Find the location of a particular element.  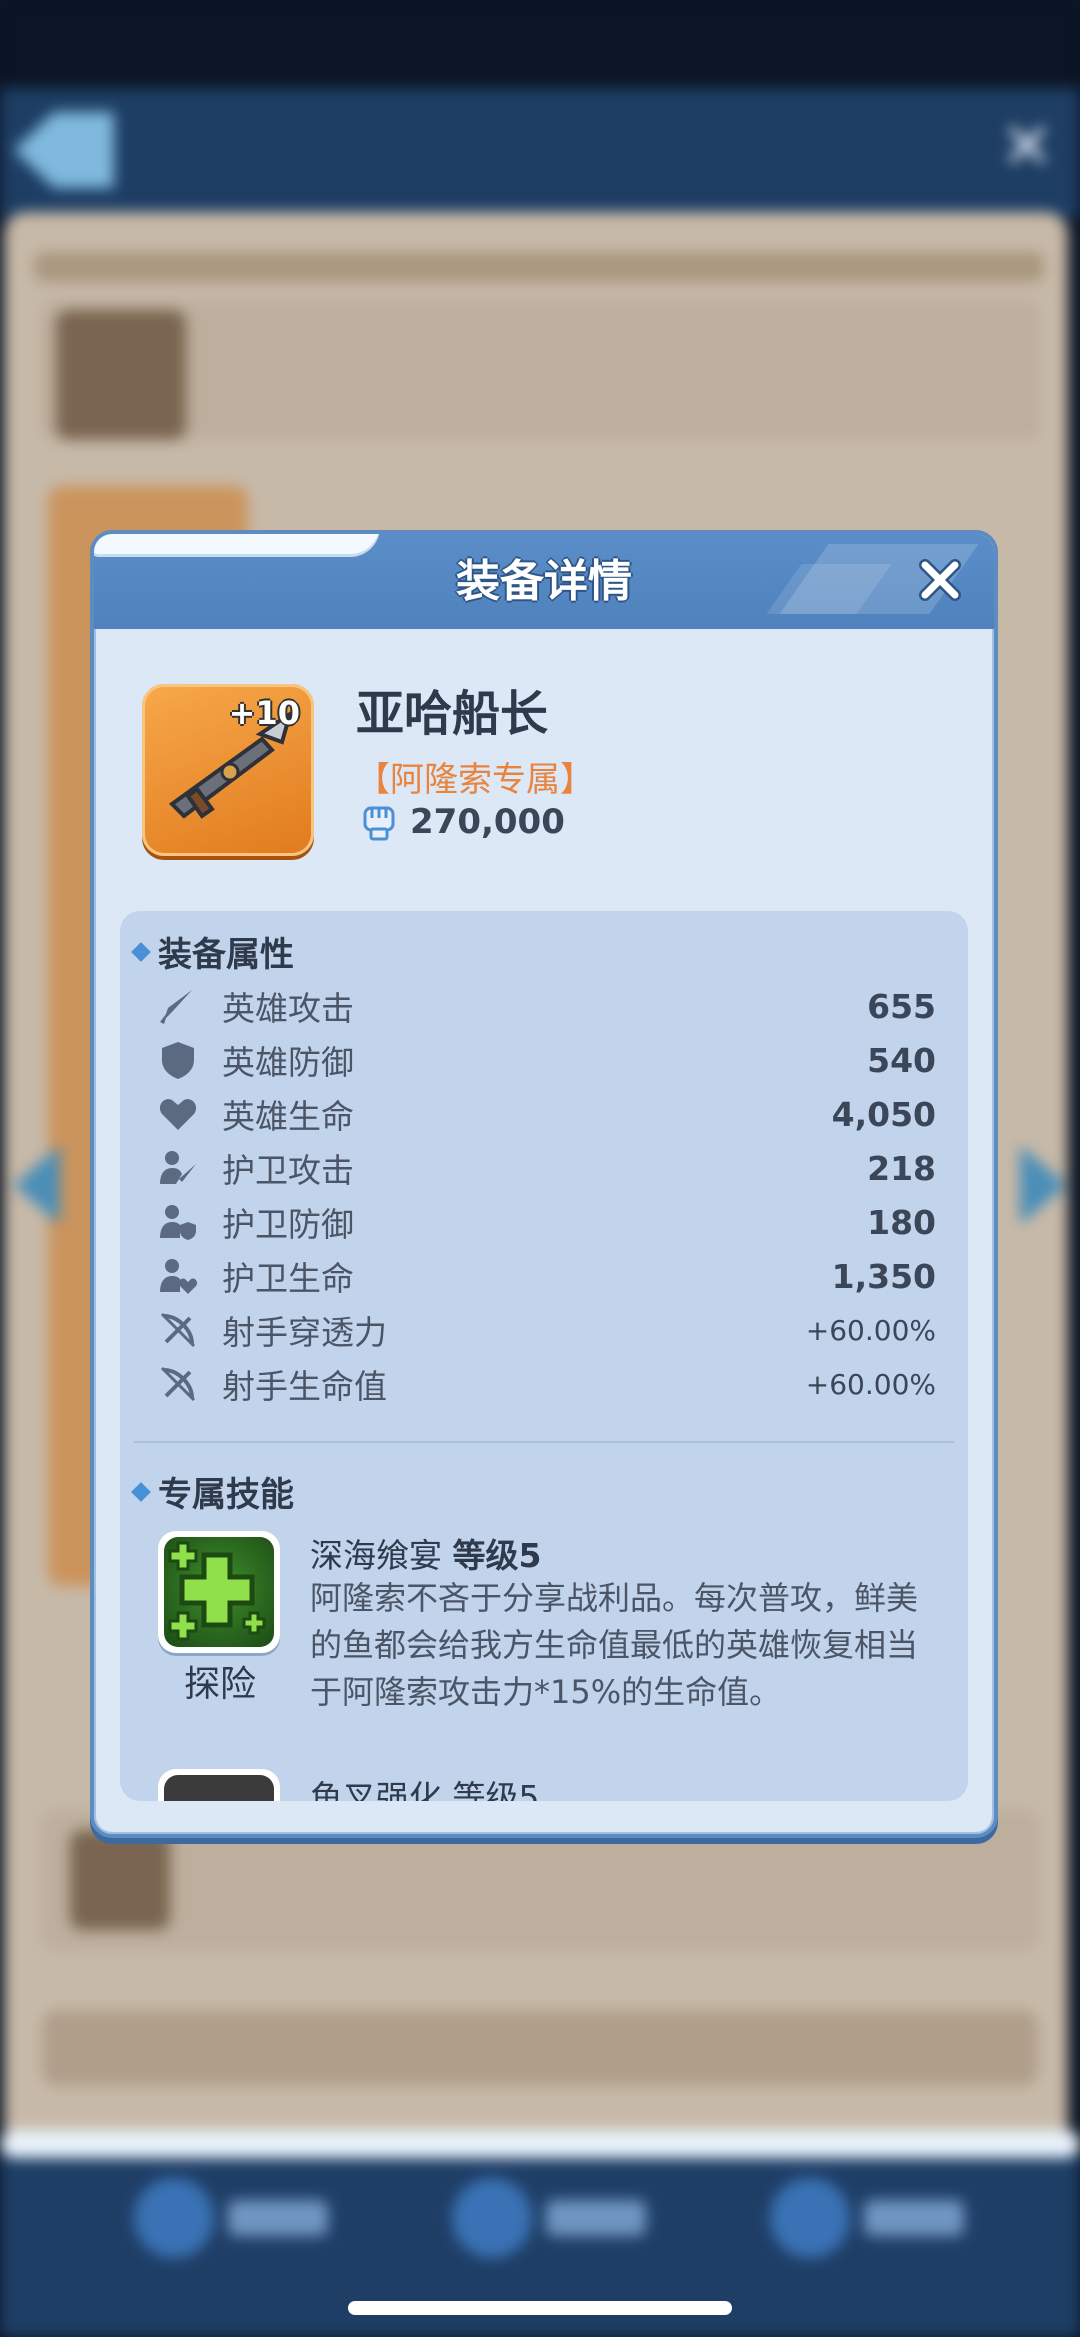

stat-row-hero-defense: 英雄防御 540 is located at coordinates (546, 1060).